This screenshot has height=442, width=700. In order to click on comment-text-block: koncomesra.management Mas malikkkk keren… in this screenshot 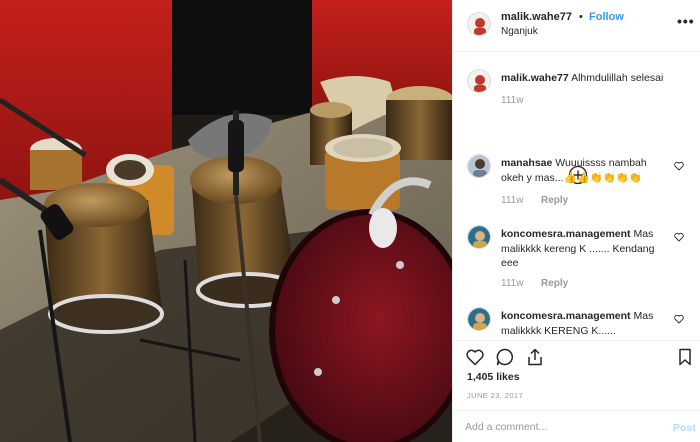, I will do `click(583, 249)`.